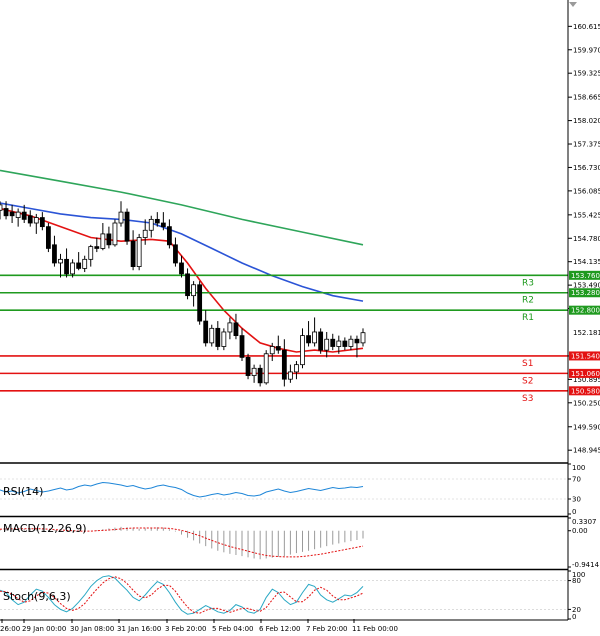  What do you see at coordinates (37, 596) in the screenshot?
I see `indicator-title: Stoch(9,6,3)` at bounding box center [37, 596].